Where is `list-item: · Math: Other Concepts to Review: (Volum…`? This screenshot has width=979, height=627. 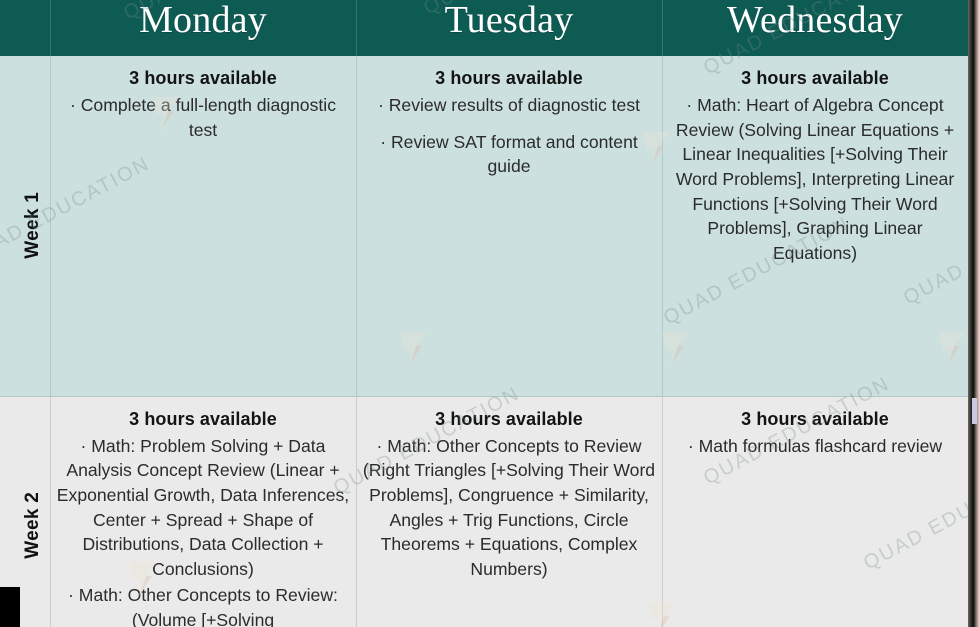 list-item: · Math: Other Concepts to Review: (Volum… is located at coordinates (203, 606).